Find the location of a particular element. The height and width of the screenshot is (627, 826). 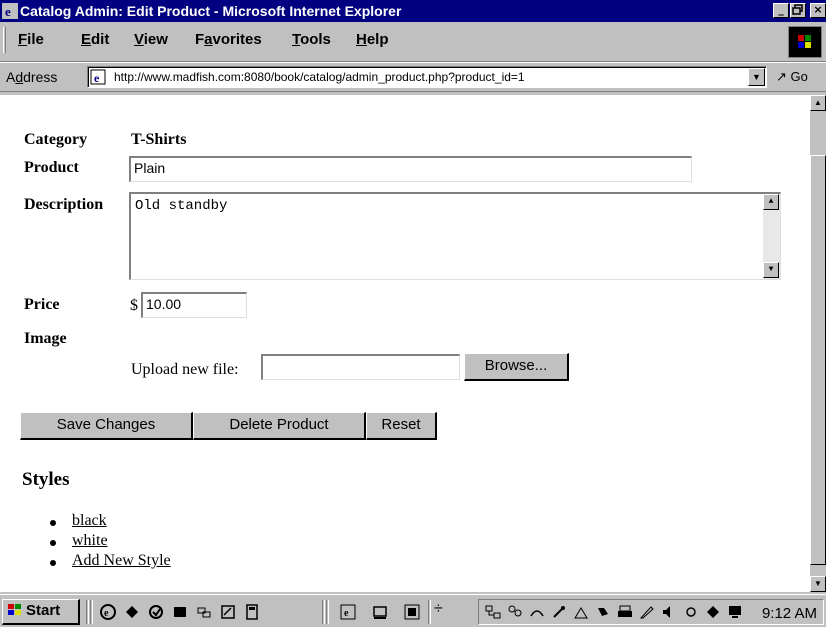

style-link-white: white is located at coordinates (90, 540).